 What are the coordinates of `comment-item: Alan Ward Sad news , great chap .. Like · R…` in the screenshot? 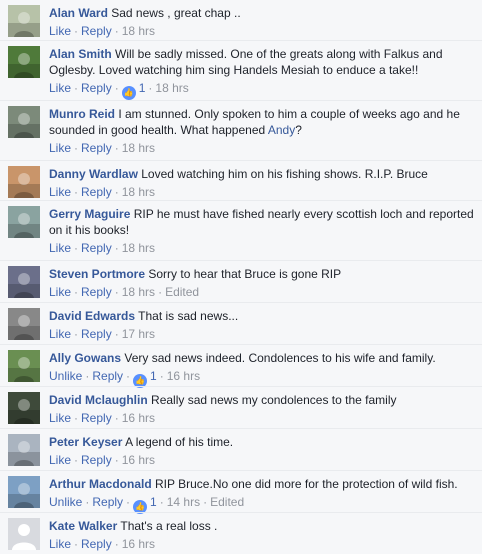 It's located at (241, 20).